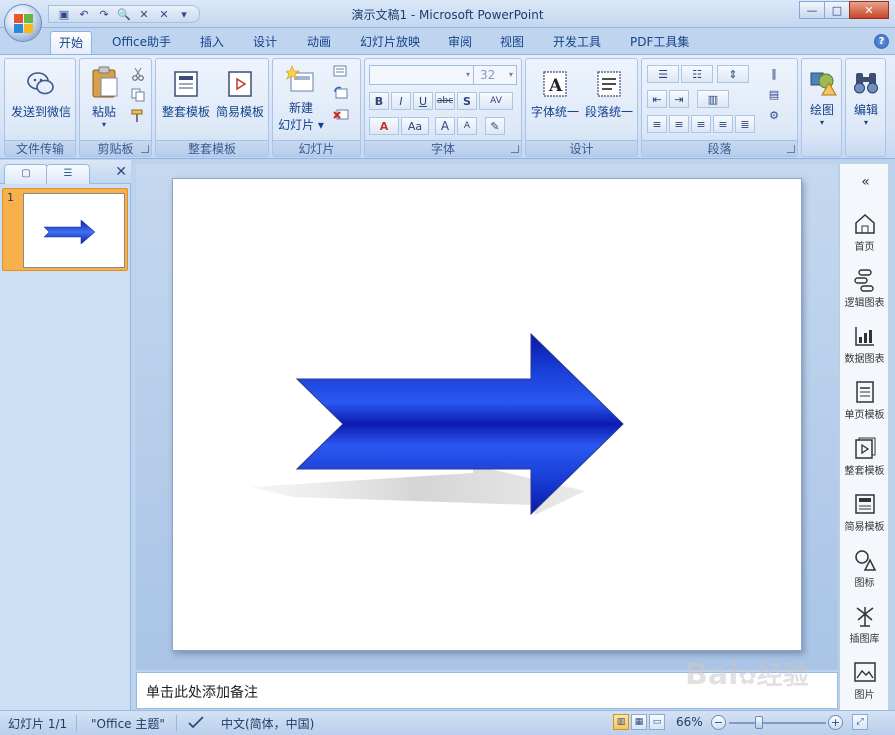  I want to click on align-right-icon: ≡, so click(701, 124).